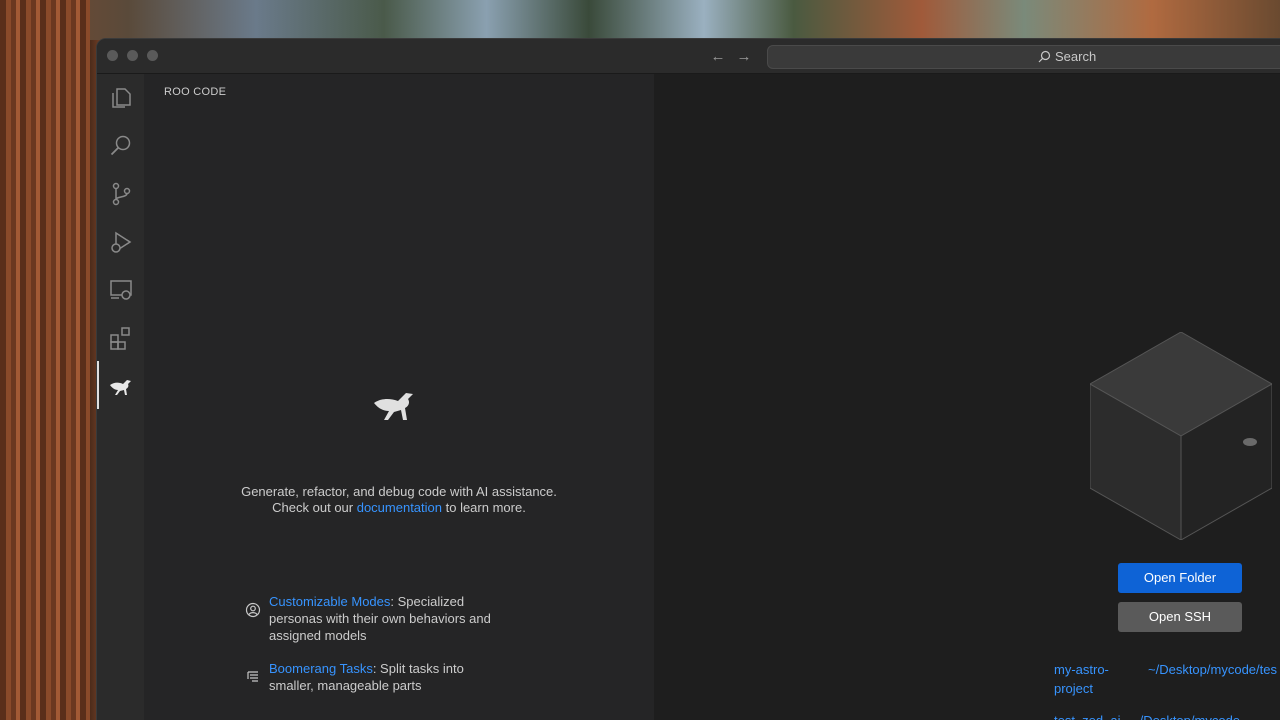  What do you see at coordinates (1023, 57) in the screenshot?
I see `command-center-search: Search` at bounding box center [1023, 57].